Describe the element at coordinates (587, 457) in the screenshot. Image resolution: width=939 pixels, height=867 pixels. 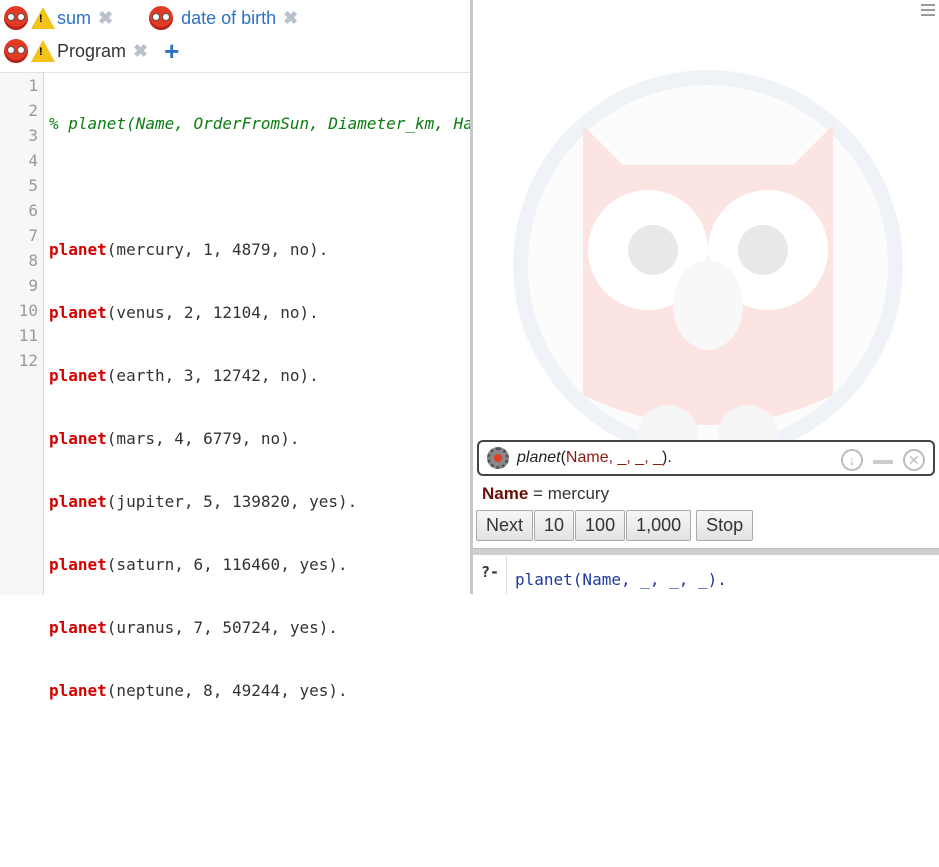
I see `query-variable: Name` at that location.